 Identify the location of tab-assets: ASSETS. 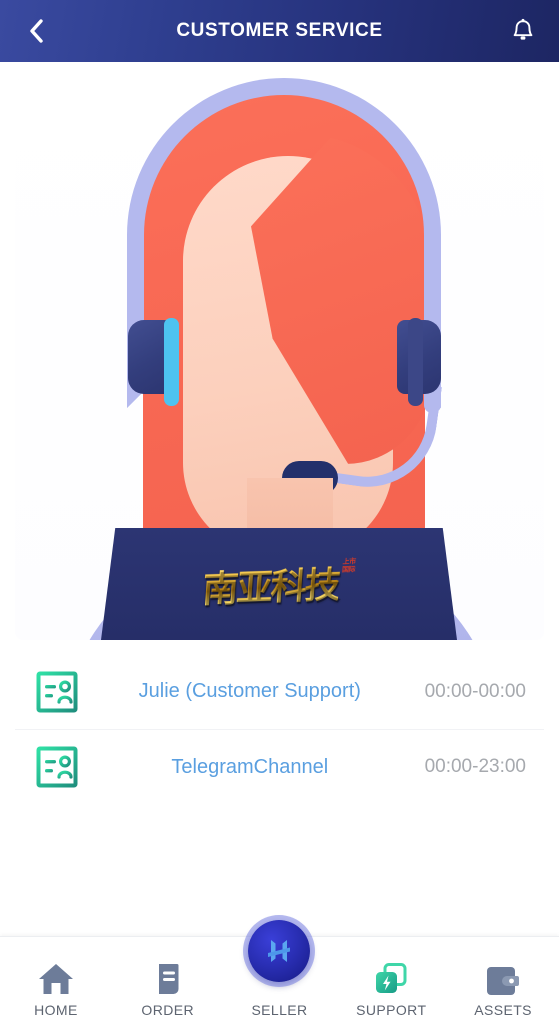
(503, 980).